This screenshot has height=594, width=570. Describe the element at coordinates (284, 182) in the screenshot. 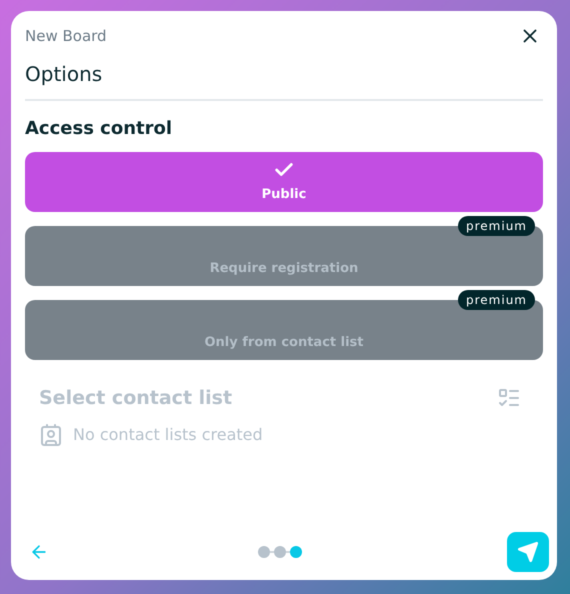

I see `access-option: Public` at that location.